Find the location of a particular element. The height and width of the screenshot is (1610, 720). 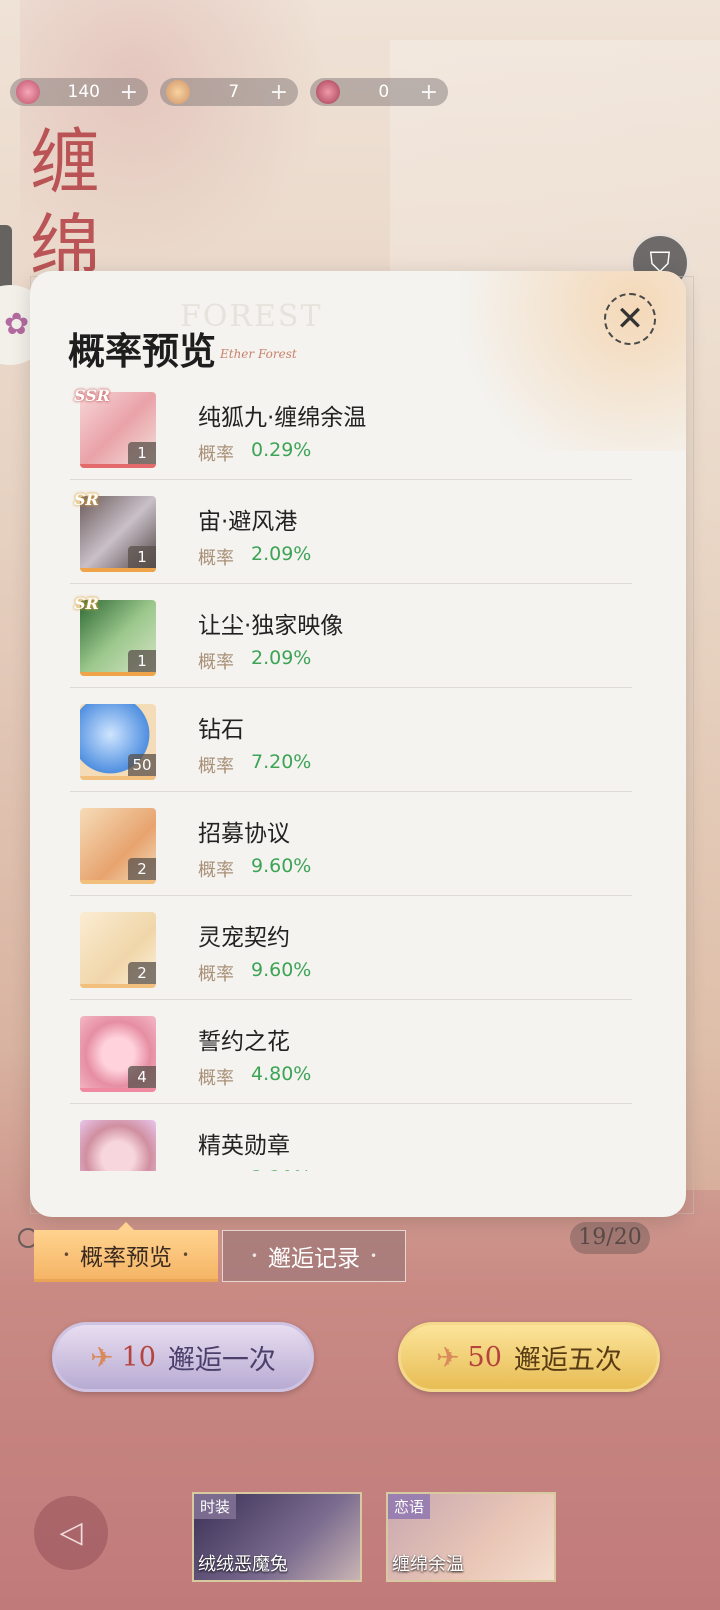

tab-rate-preview: • 概率预览 • is located at coordinates (126, 1256).